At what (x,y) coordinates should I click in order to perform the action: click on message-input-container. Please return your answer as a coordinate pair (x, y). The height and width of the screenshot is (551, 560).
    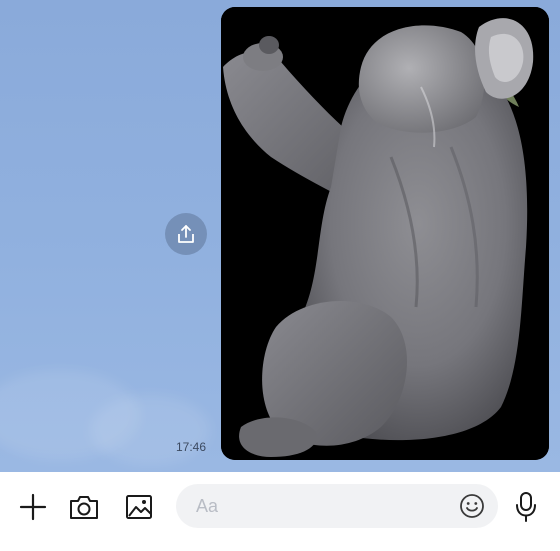
    Looking at the image, I should click on (337, 506).